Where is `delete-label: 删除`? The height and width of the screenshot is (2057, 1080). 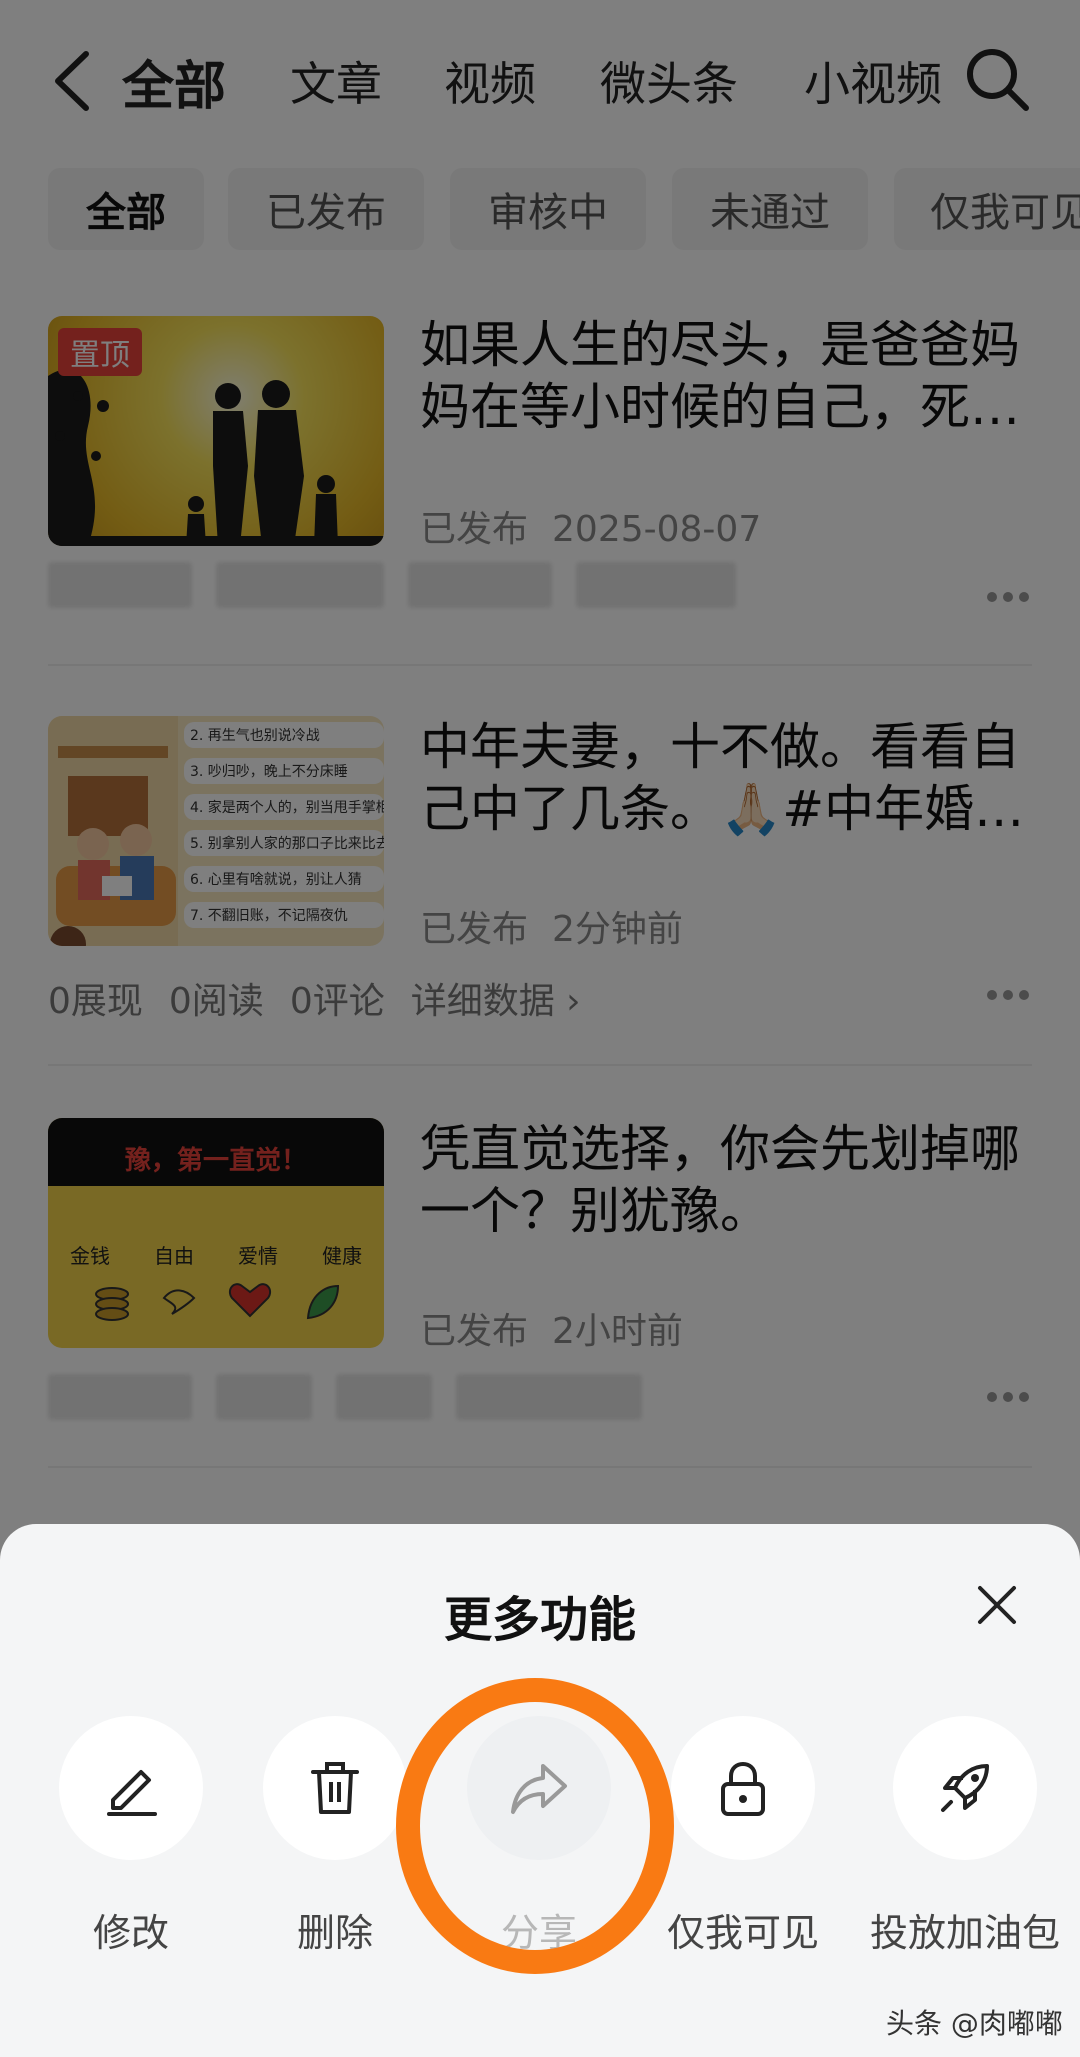
delete-label: 删除 is located at coordinates (334, 1933).